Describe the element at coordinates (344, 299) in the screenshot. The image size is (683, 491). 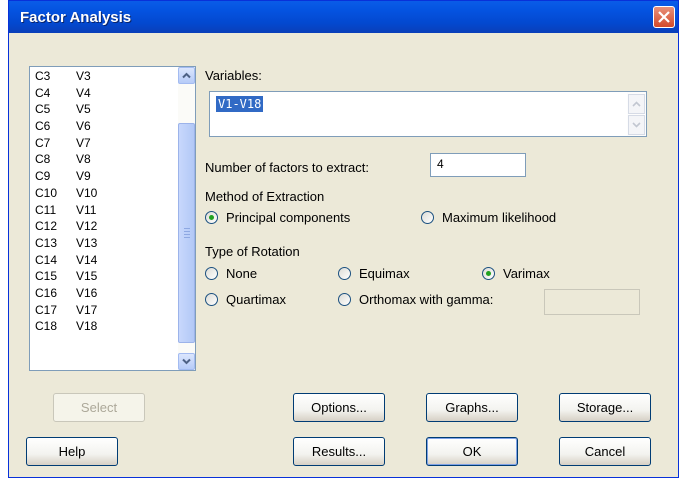
I see `radio-orthomax` at that location.